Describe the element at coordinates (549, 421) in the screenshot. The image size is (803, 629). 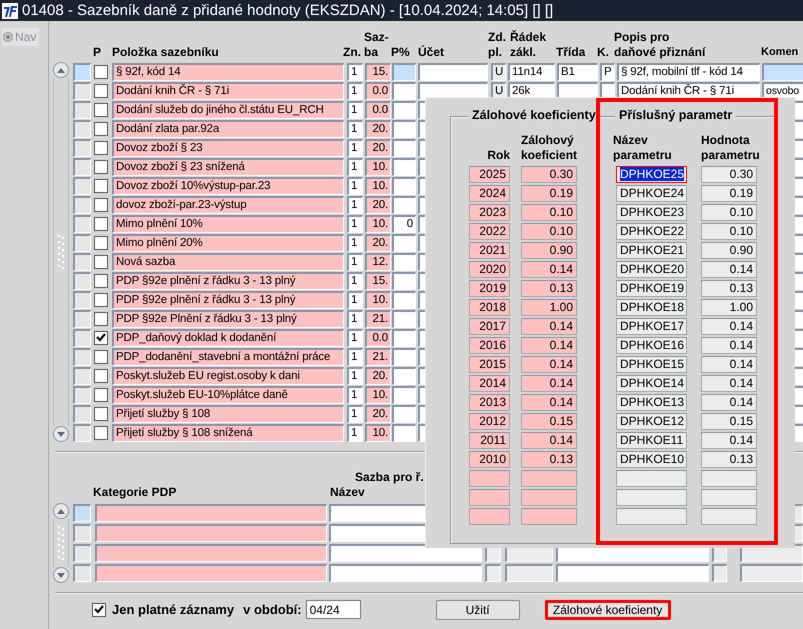
I see `text-field: 0.15` at that location.